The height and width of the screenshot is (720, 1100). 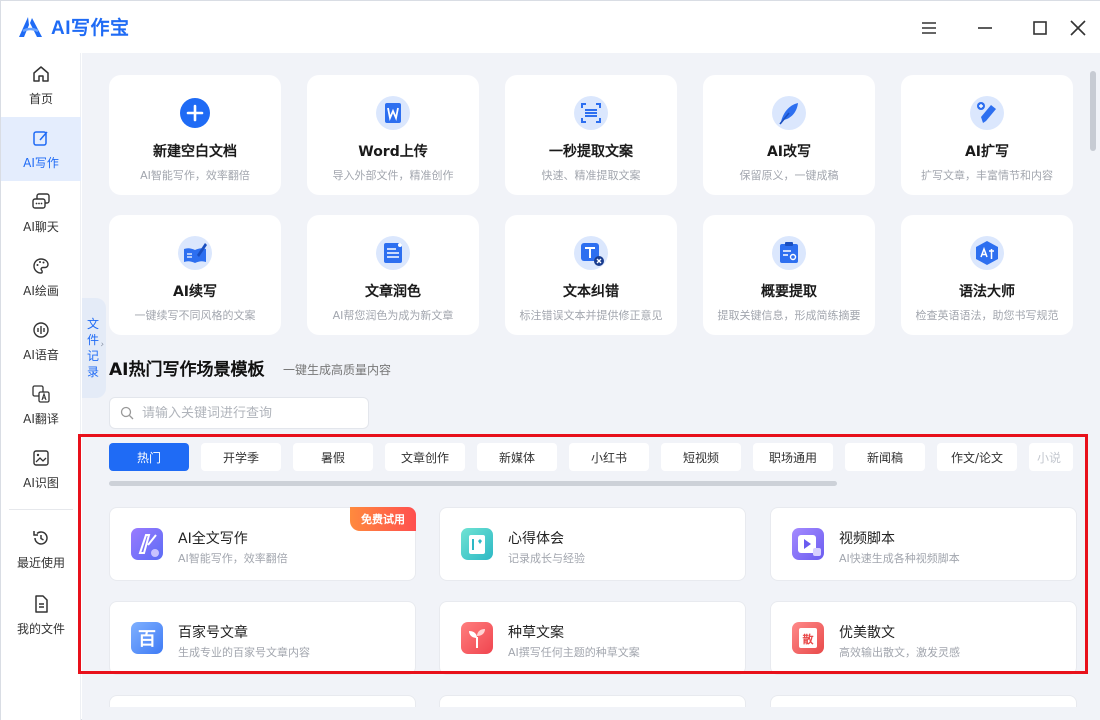 I want to click on baijiahao-icon-char: 百, so click(x=147, y=639).